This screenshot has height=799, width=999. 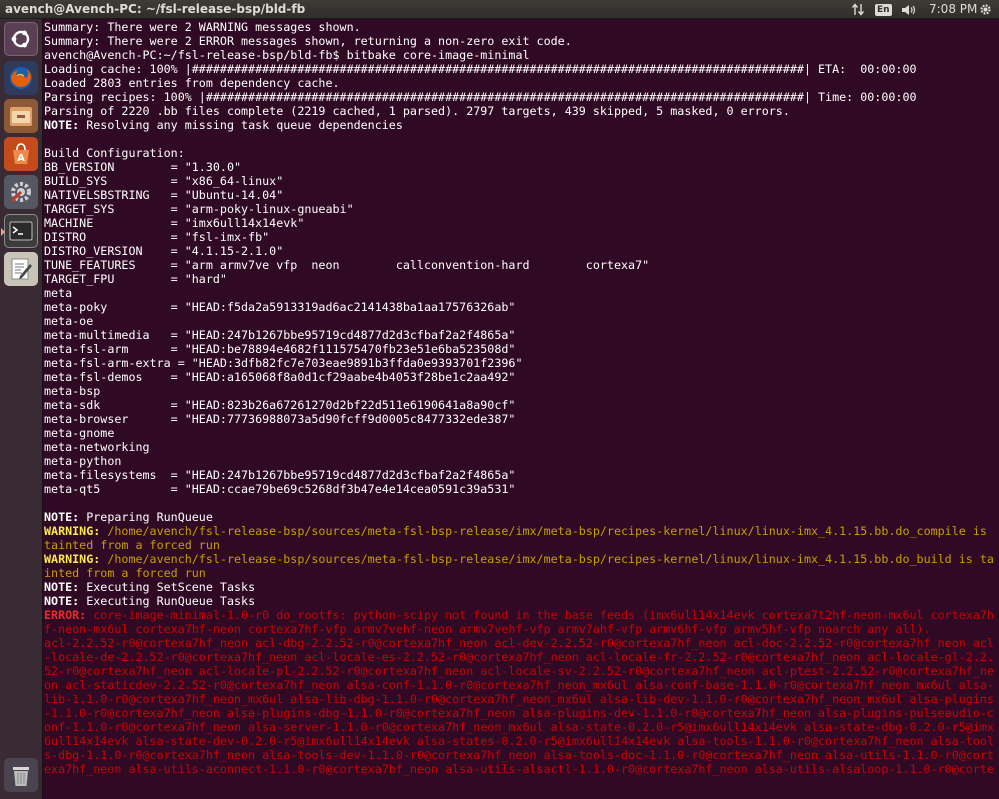 What do you see at coordinates (521, 433) in the screenshot?
I see `terminal-line: meta-gnome` at bounding box center [521, 433].